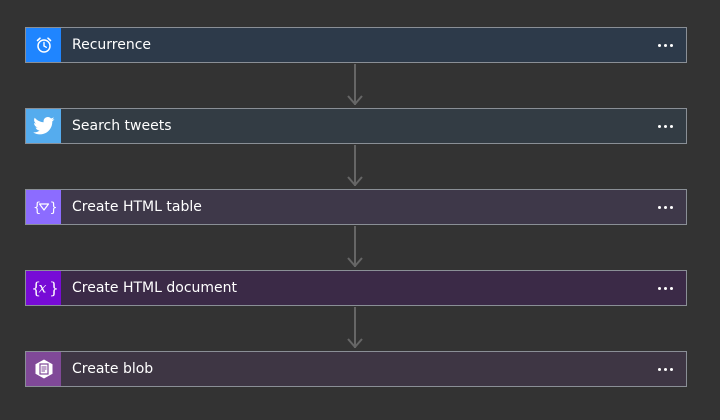 The width and height of the screenshot is (720, 420). What do you see at coordinates (356, 288) in the screenshot?
I see `step-create-html-document: { x } Create HTML document` at bounding box center [356, 288].